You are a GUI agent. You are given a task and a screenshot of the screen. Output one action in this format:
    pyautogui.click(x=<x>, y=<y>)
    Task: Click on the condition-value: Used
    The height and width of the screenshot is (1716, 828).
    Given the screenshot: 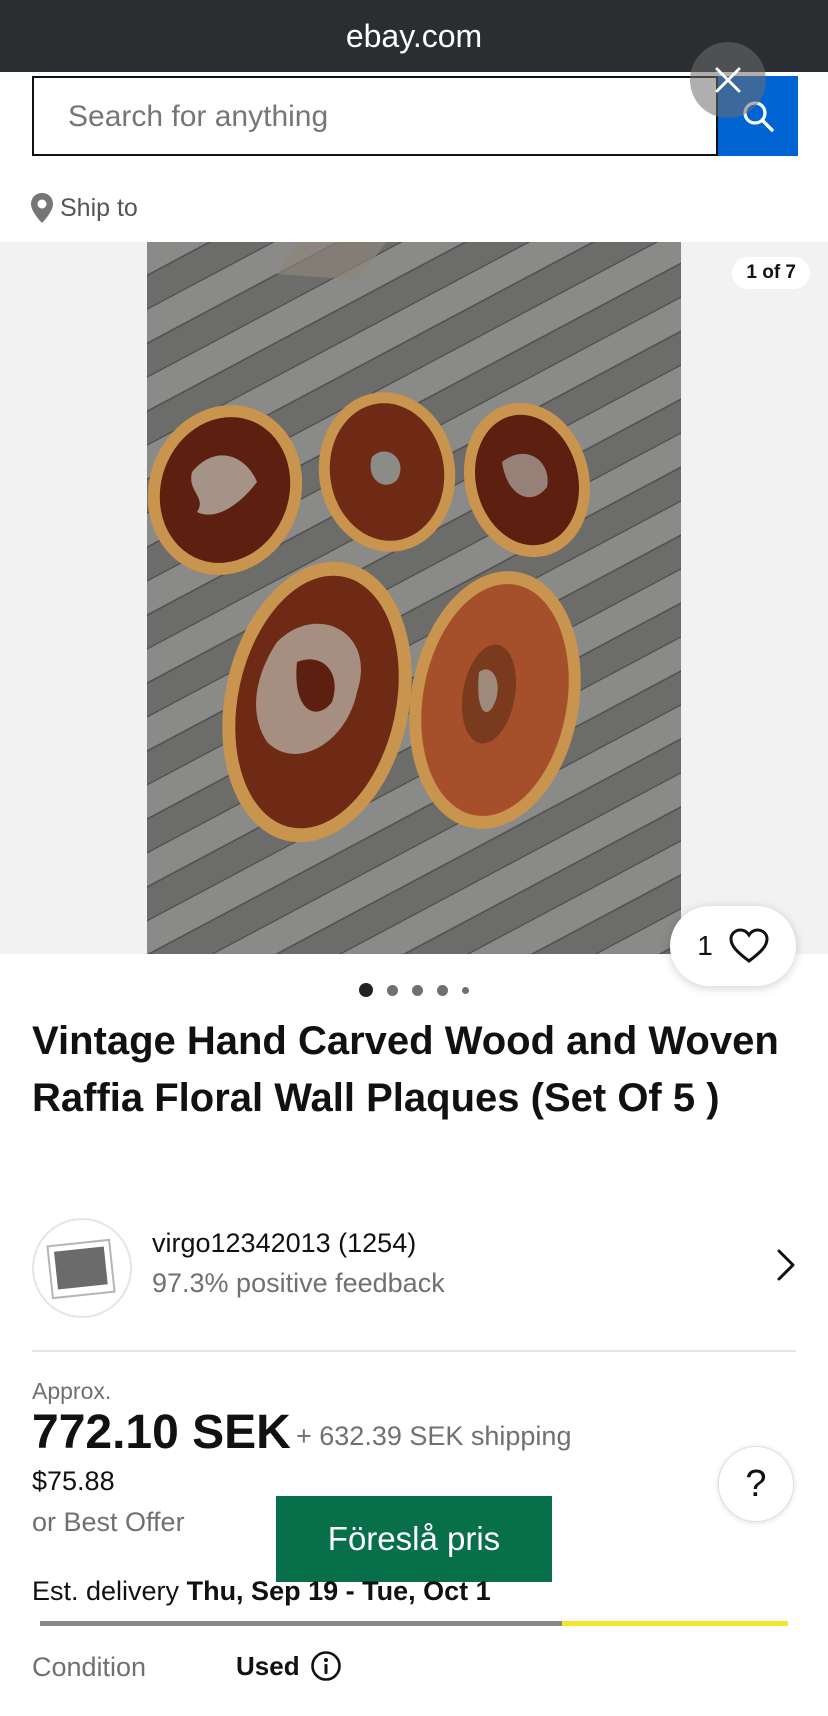 What is the action you would take?
    pyautogui.click(x=268, y=1665)
    